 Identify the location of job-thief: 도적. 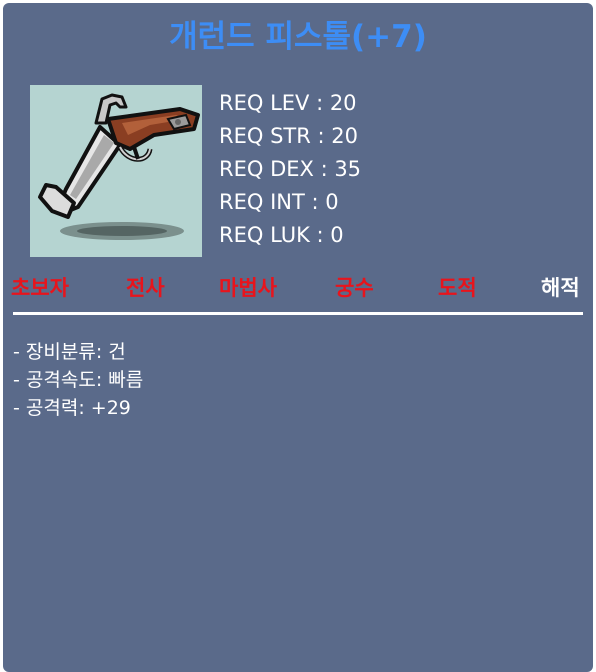
(457, 288).